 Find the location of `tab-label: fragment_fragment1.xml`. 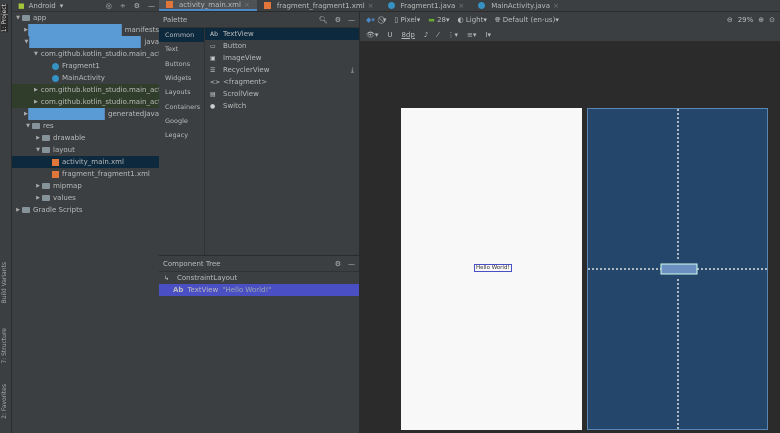

tab-label: fragment_fragment1.xml is located at coordinates (320, 5).